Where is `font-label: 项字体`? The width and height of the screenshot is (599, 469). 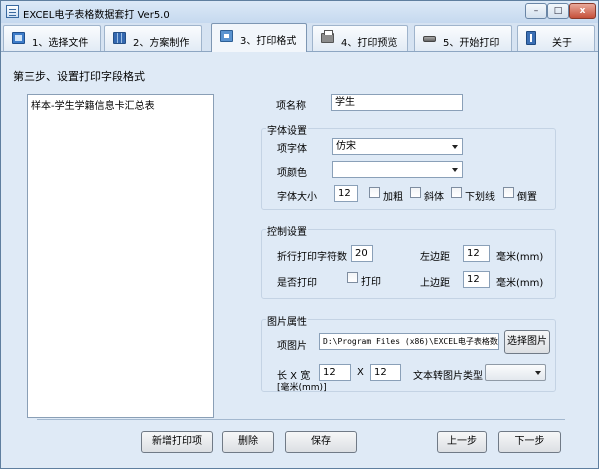 font-label: 项字体 is located at coordinates (292, 149).